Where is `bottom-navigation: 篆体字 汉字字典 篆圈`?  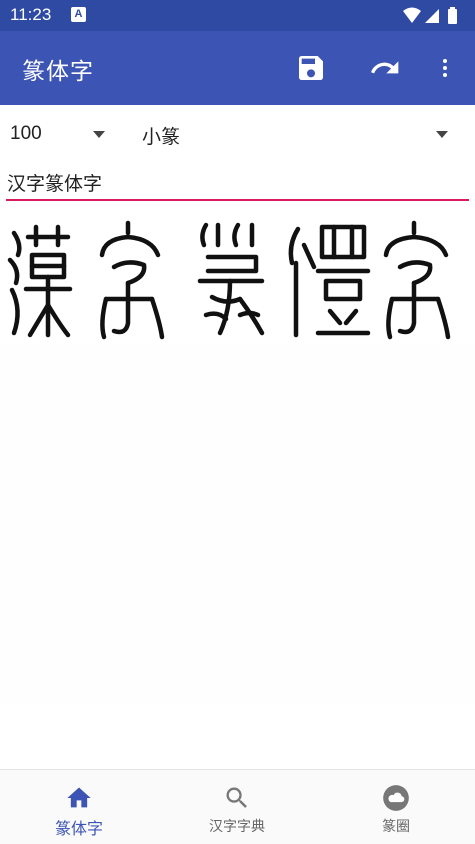
bottom-navigation: 篆体字 汉字字典 篆圈 is located at coordinates (237, 806).